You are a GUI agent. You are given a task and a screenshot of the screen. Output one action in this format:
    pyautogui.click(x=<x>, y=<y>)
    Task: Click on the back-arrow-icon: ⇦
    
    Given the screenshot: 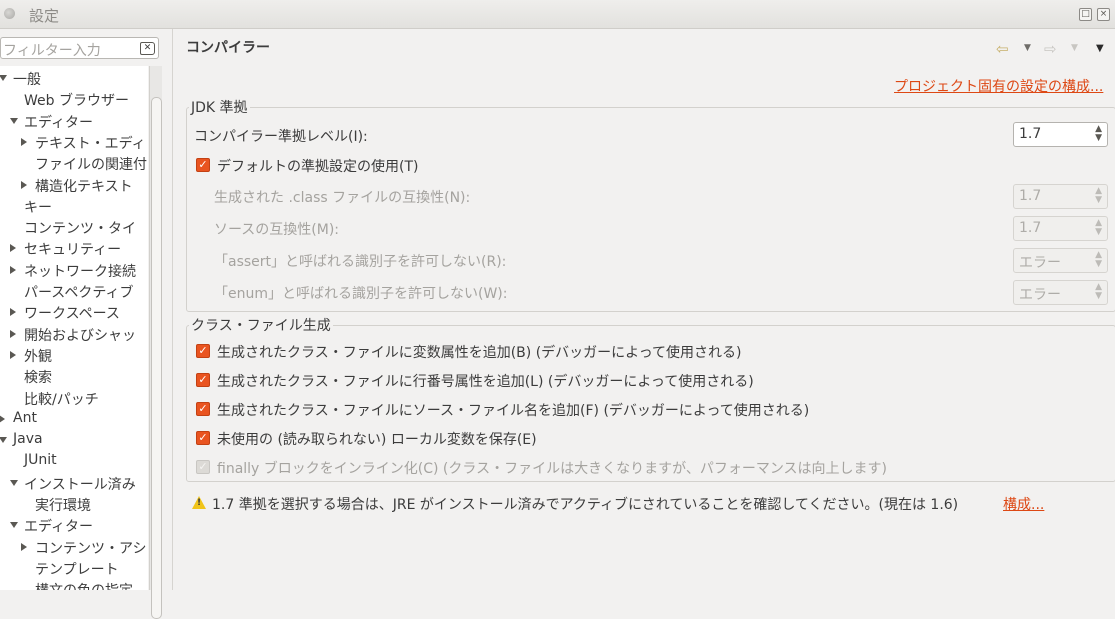 What is the action you would take?
    pyautogui.click(x=1002, y=49)
    